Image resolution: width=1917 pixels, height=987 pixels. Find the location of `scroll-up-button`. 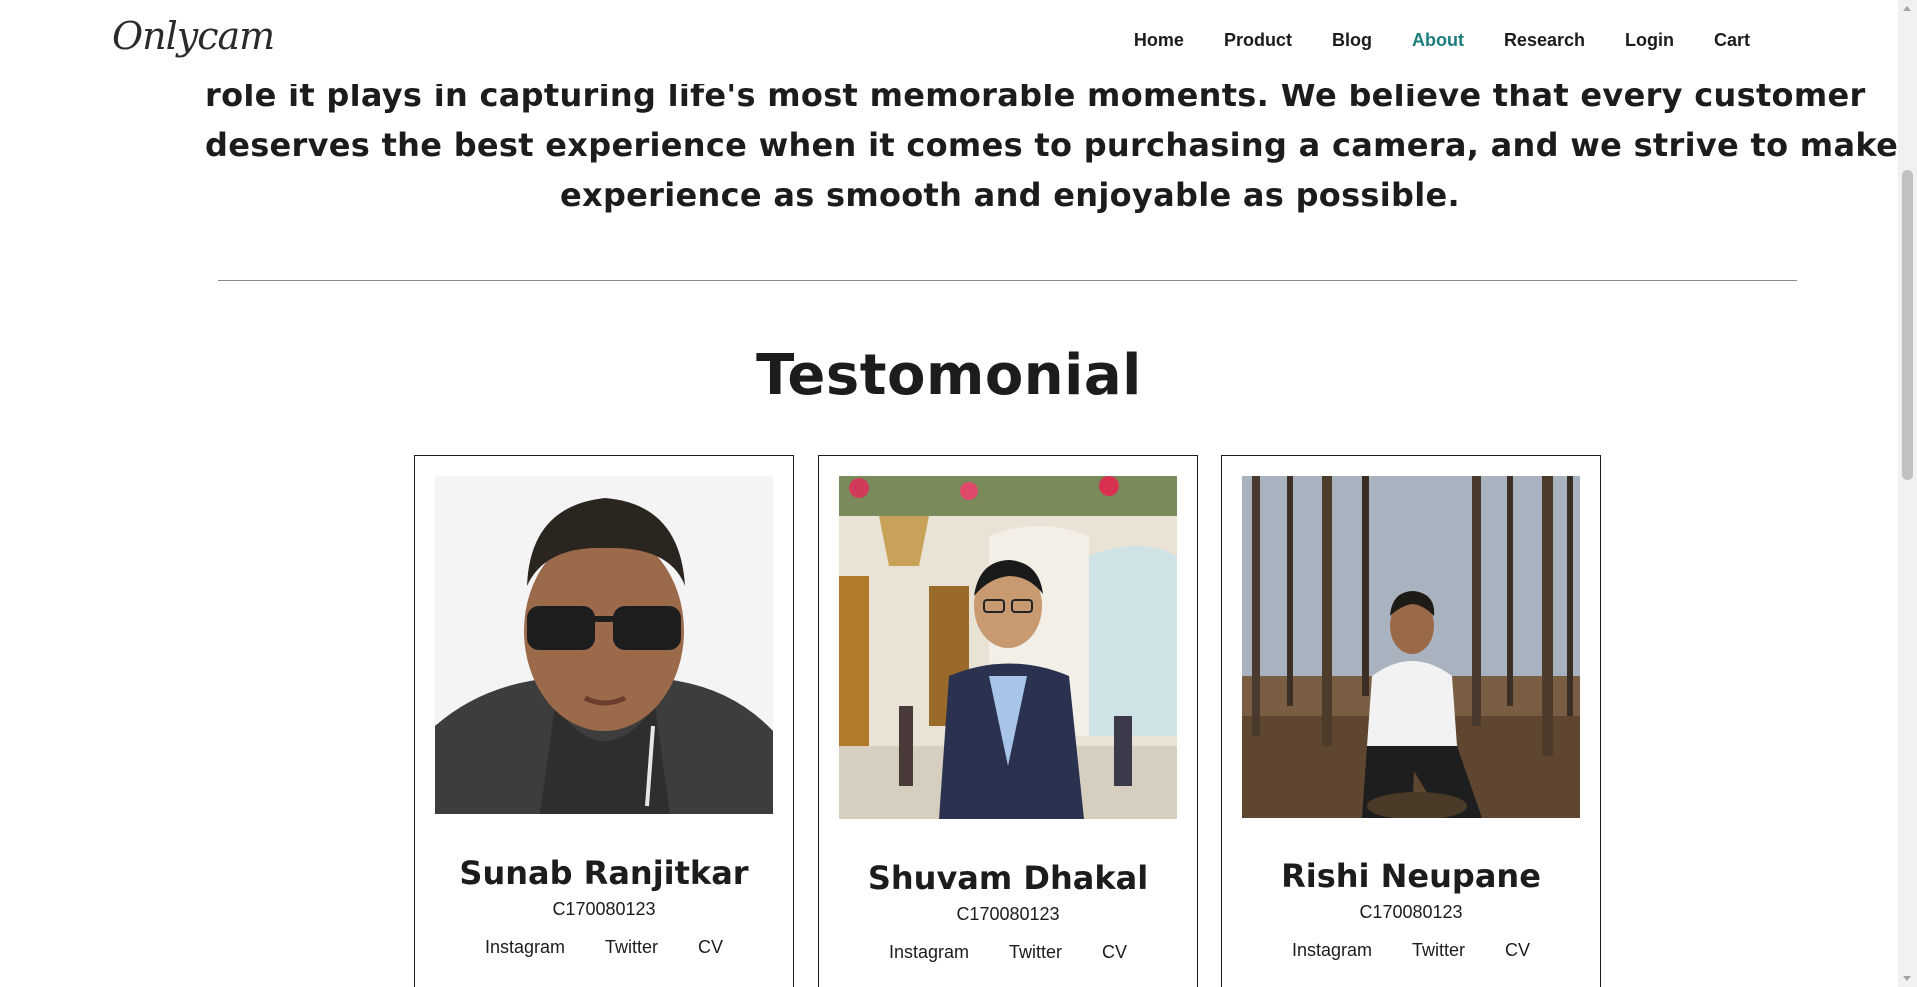

scroll-up-button is located at coordinates (1907, 8).